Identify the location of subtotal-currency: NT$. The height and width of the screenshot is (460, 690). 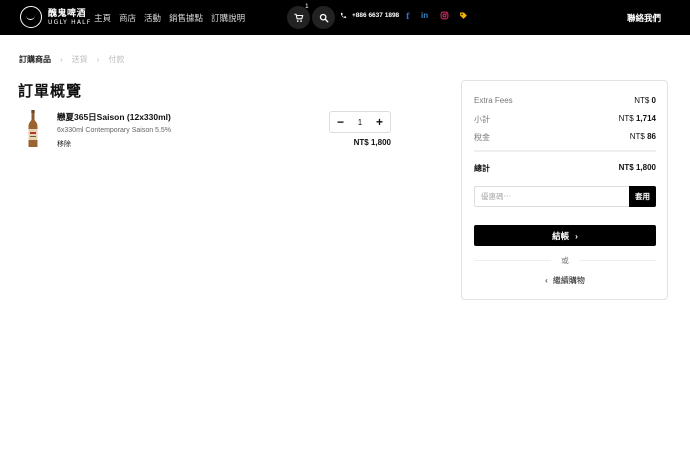
(626, 118).